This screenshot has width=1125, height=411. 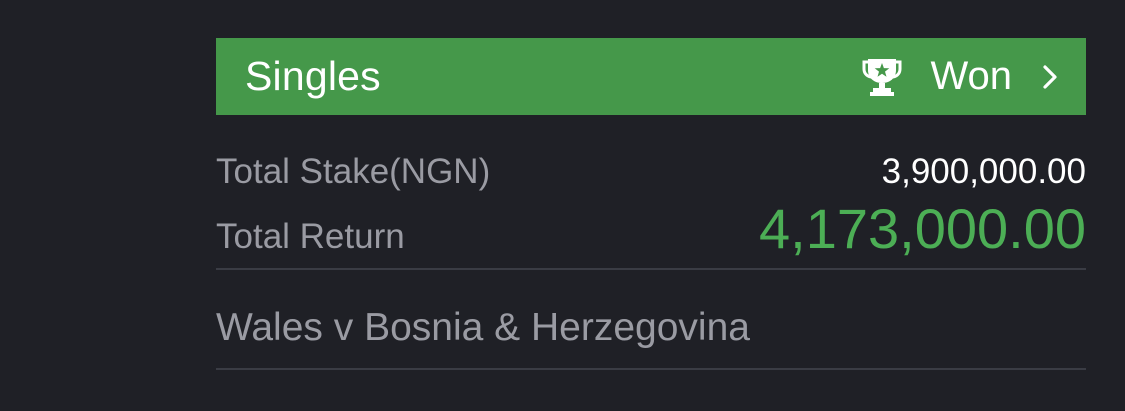 I want to click on total-return-value: 4,173,000.00, so click(x=922, y=228).